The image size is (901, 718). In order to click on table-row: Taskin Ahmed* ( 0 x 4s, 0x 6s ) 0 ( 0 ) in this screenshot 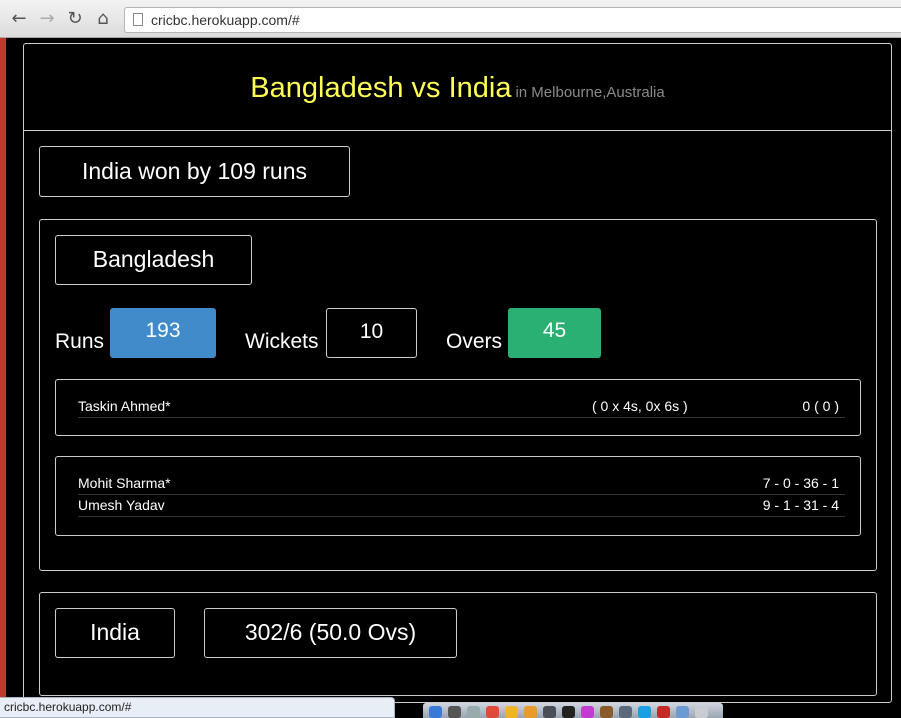, I will do `click(461, 406)`.